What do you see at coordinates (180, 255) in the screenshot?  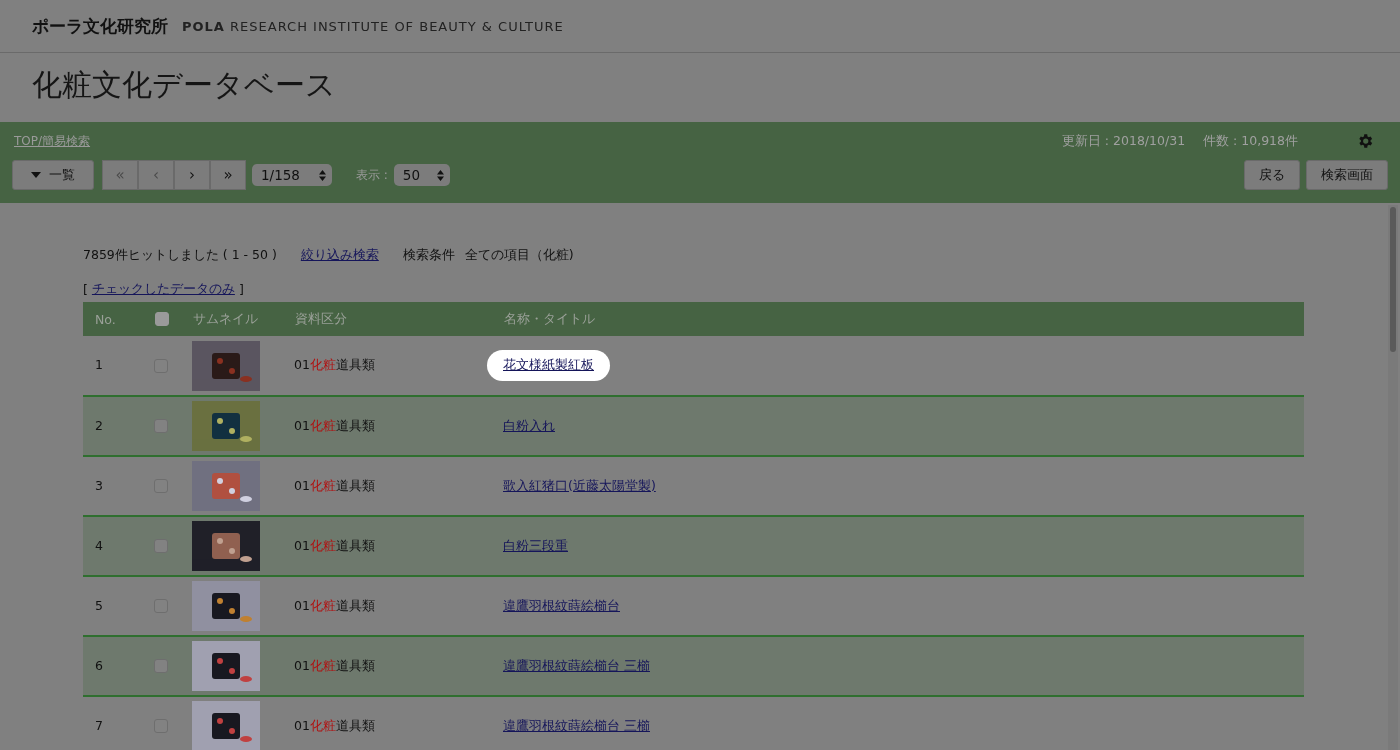 I see `result-summary: 7859件ヒットしました ( 1 - 50 )` at bounding box center [180, 255].